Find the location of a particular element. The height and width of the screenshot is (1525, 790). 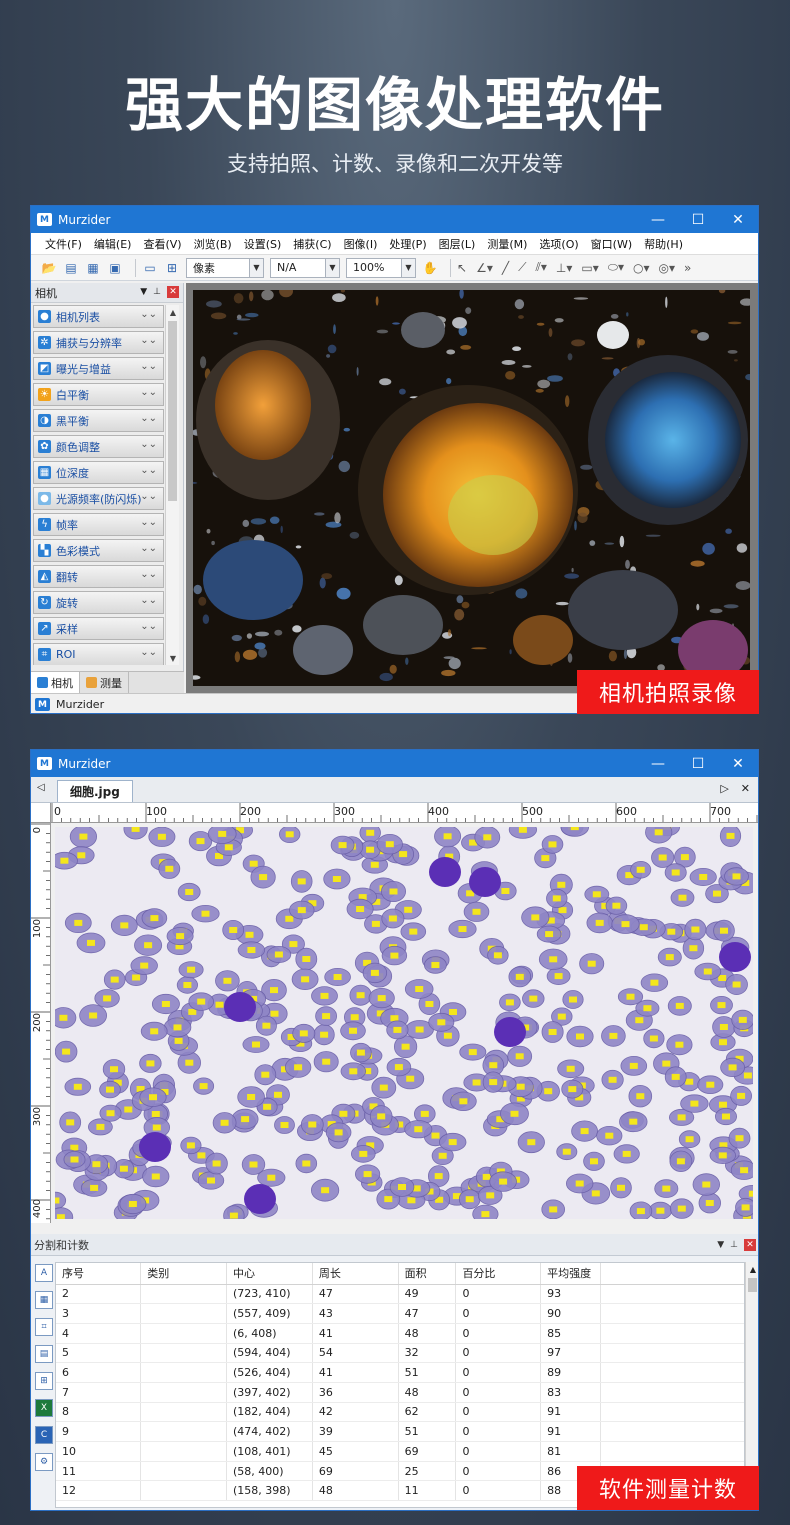

sidebar-item-sampling: ↗ 采样 ⌄⌄ is located at coordinates (98, 628).